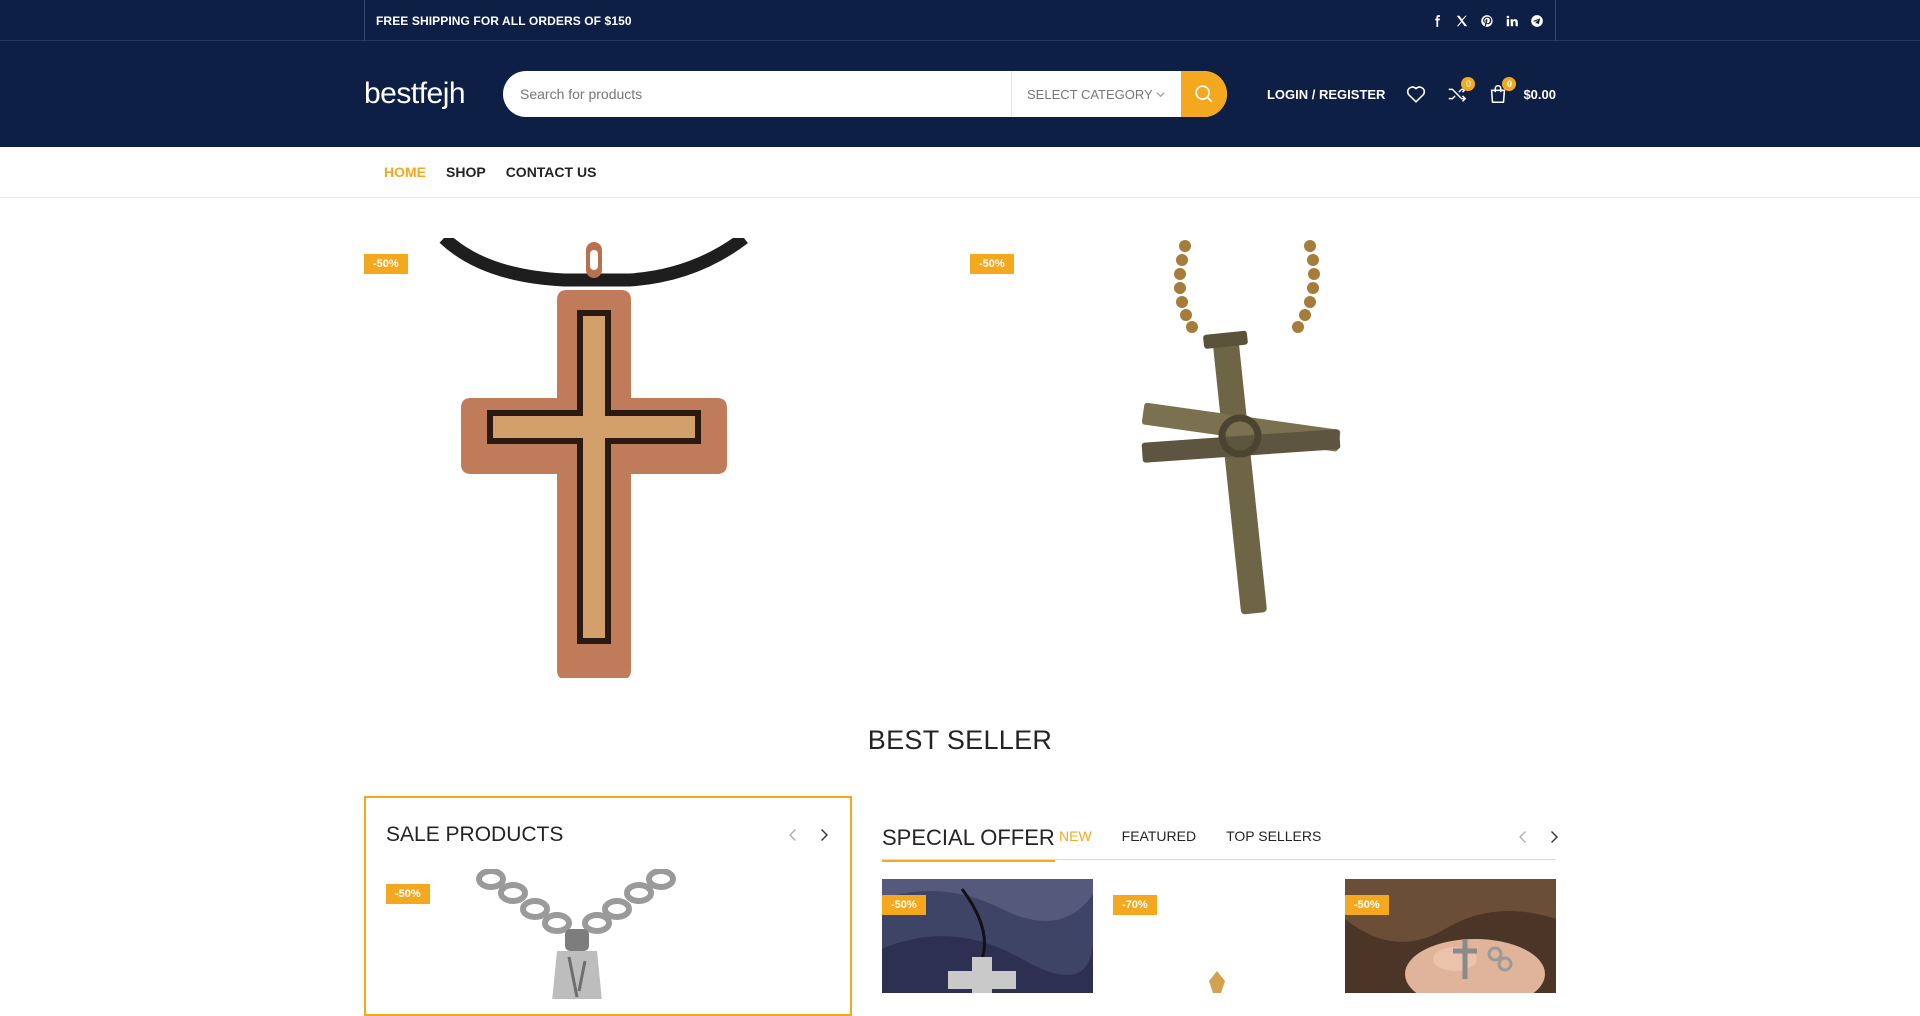  I want to click on social-links, so click(1487, 21).